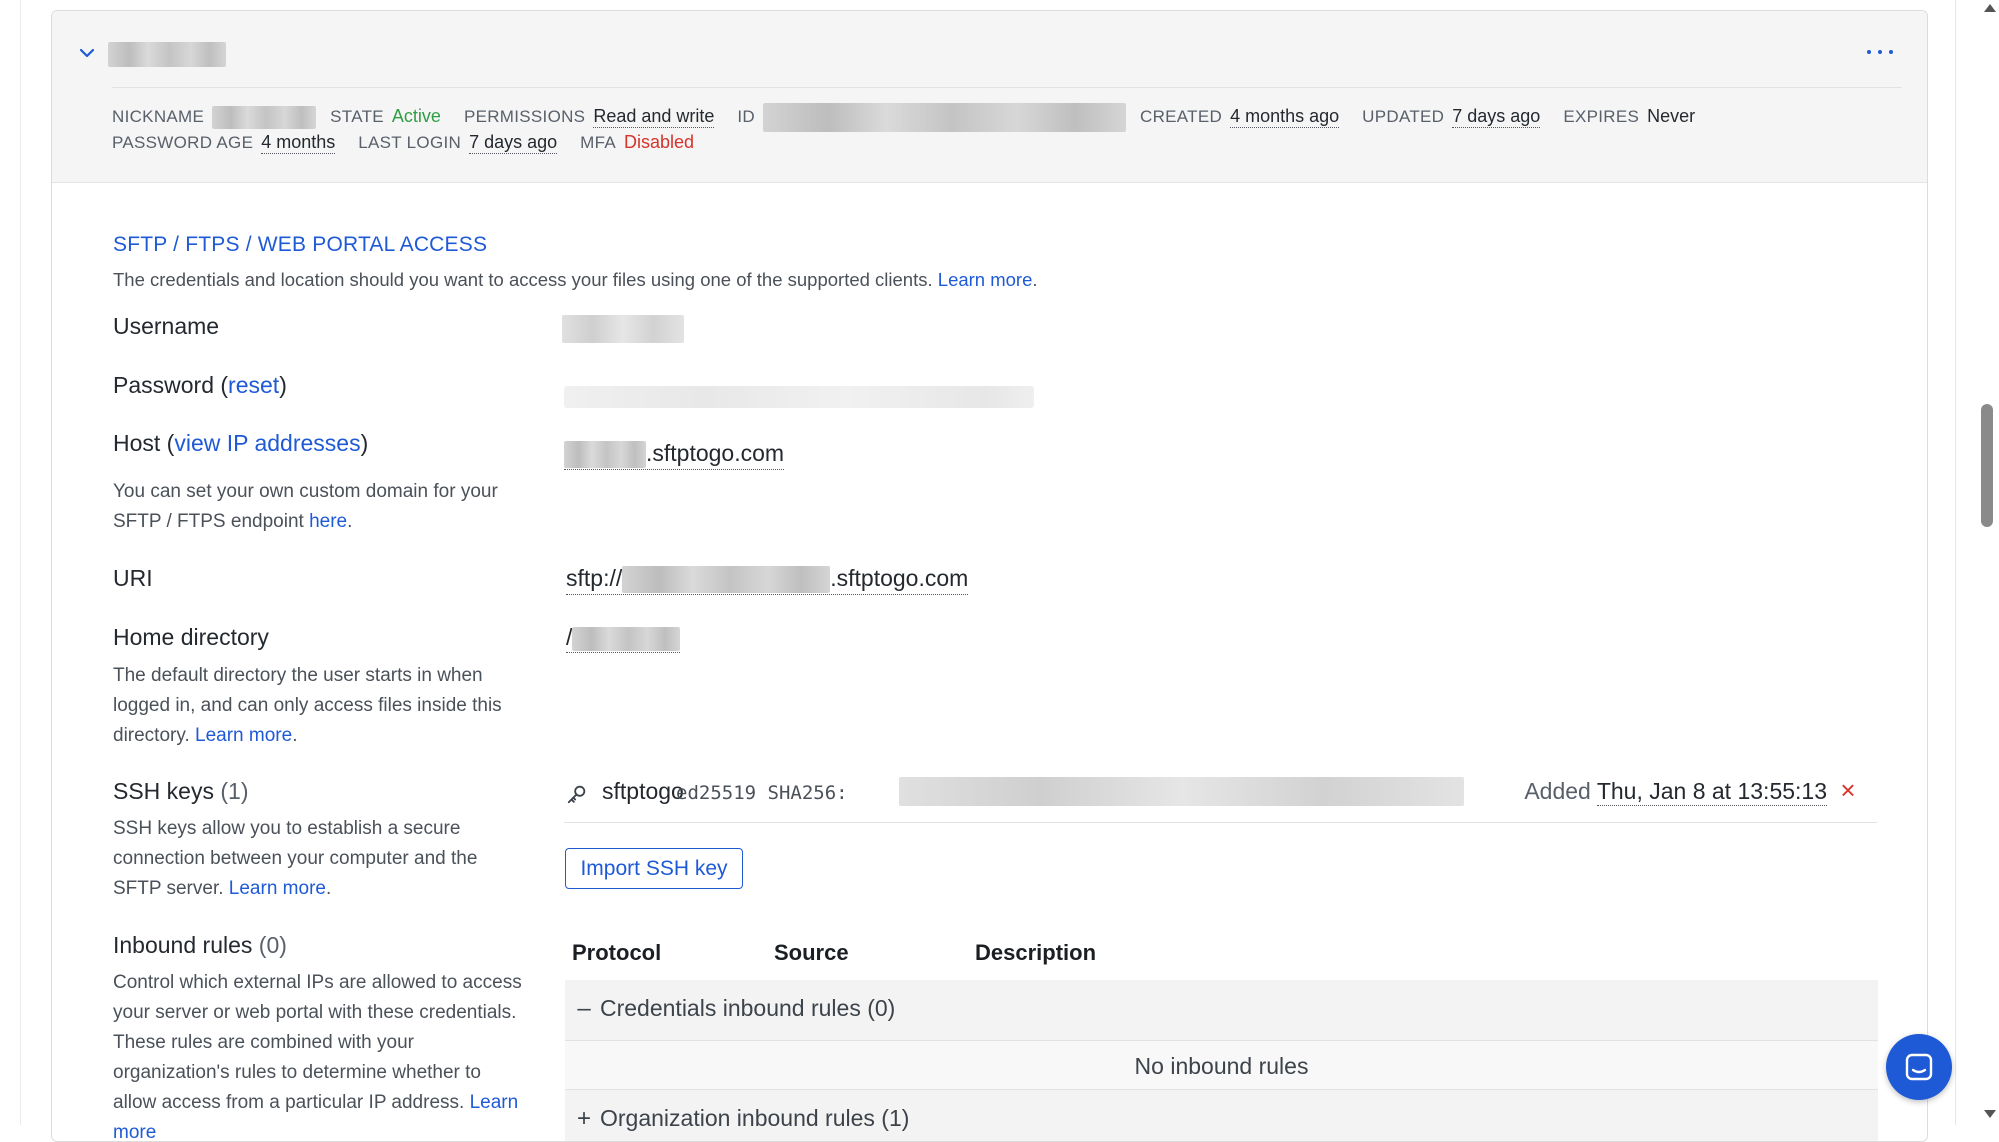  I want to click on uri-host-redacted, so click(726, 580).